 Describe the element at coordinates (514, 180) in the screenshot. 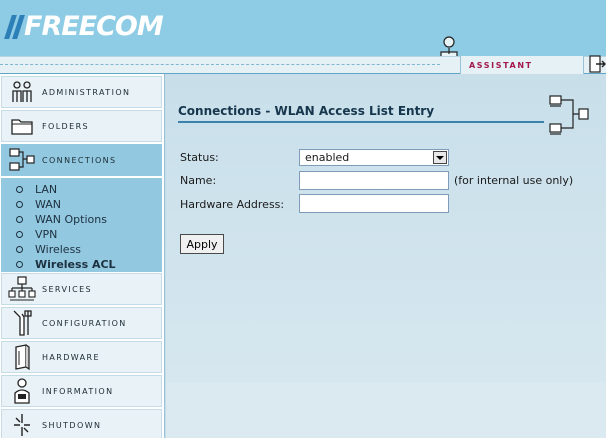

I see `name-hint: (for internal use only)` at that location.